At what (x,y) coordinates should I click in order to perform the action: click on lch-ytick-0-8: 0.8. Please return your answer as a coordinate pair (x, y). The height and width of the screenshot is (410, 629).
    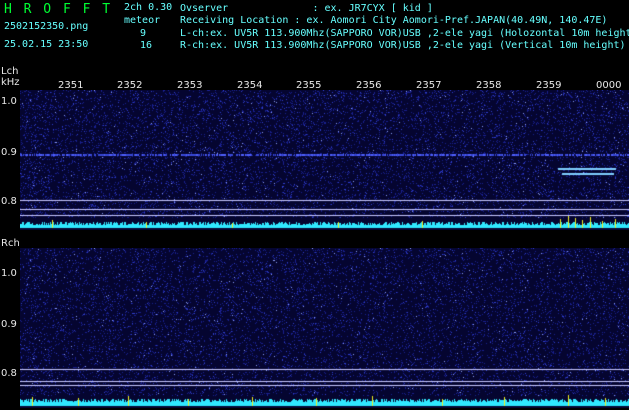
    Looking at the image, I should click on (9, 201).